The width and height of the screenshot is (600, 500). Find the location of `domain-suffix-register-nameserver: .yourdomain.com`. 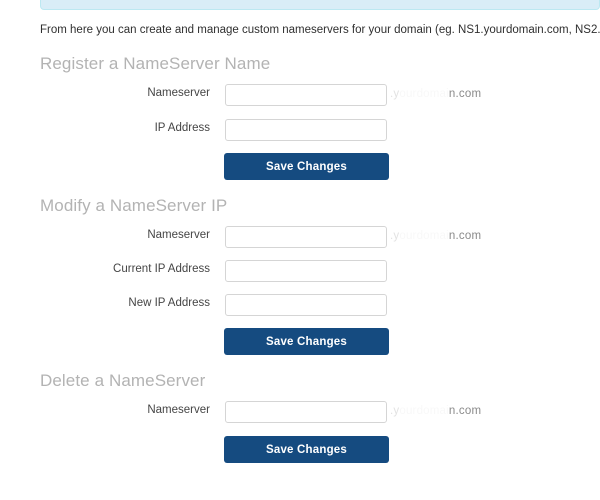

domain-suffix-register-nameserver: .yourdomain.com is located at coordinates (435, 94).